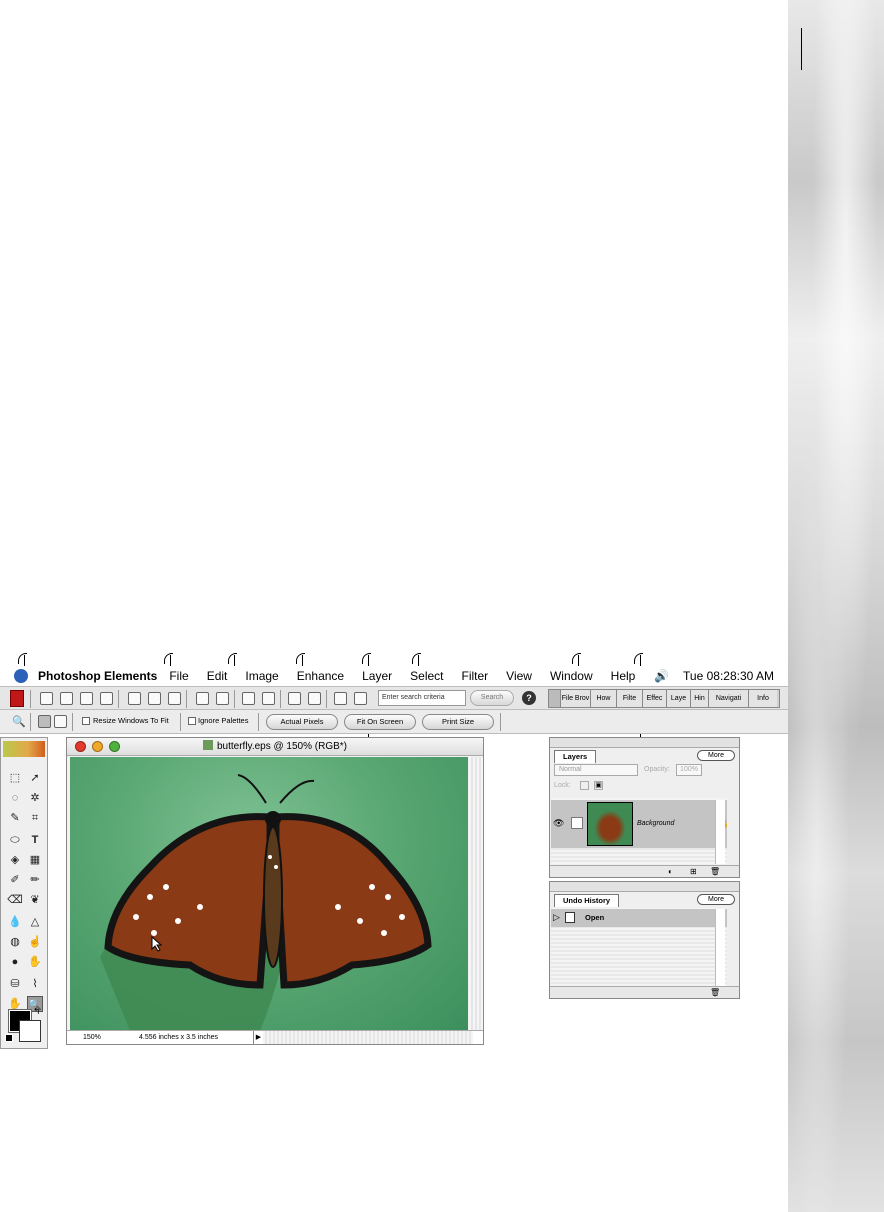  Describe the element at coordinates (269, 894) in the screenshot. I see `image-canvas` at that location.